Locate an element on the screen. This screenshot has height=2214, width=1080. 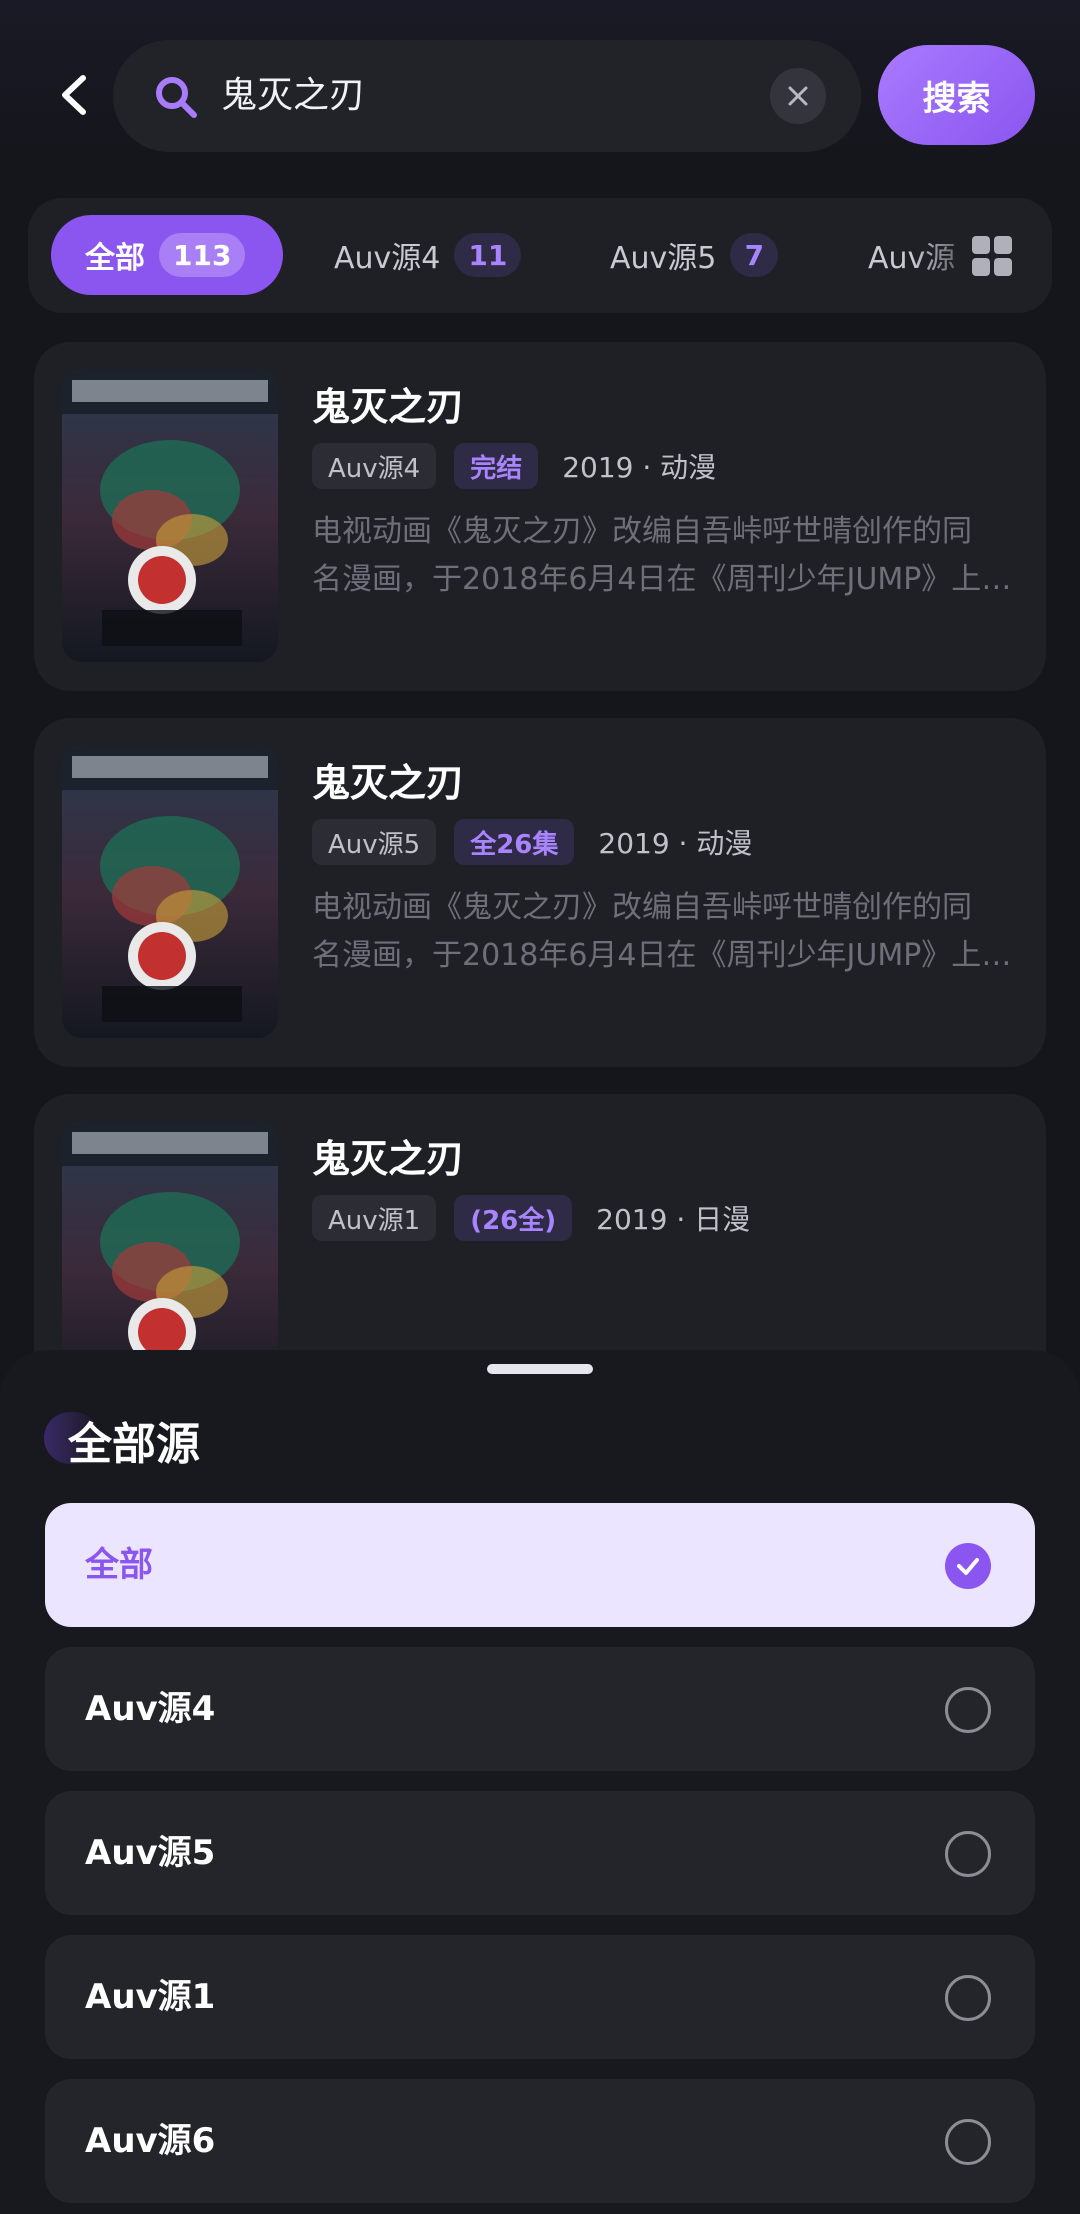
result-meta: Auv源1 (26全) 2019 · 日漫 is located at coordinates (531, 1218).